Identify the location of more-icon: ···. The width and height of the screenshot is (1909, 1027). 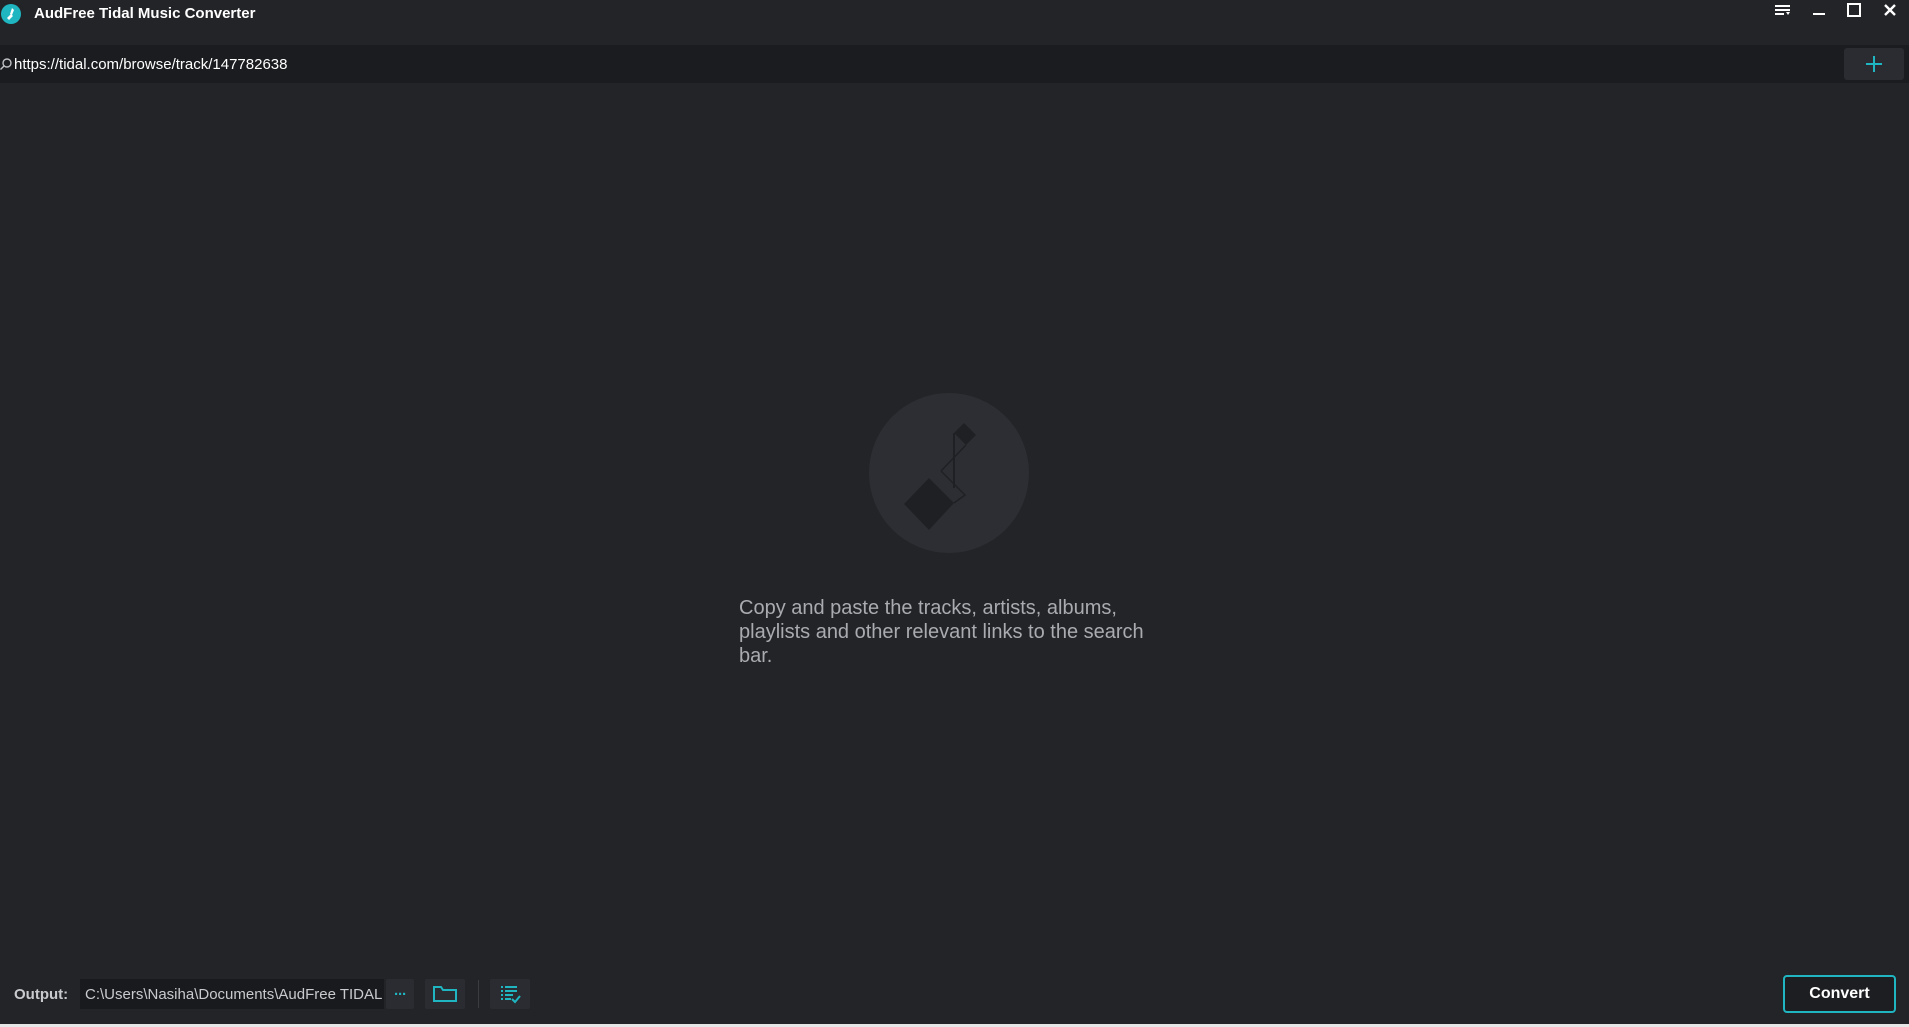
(400, 994).